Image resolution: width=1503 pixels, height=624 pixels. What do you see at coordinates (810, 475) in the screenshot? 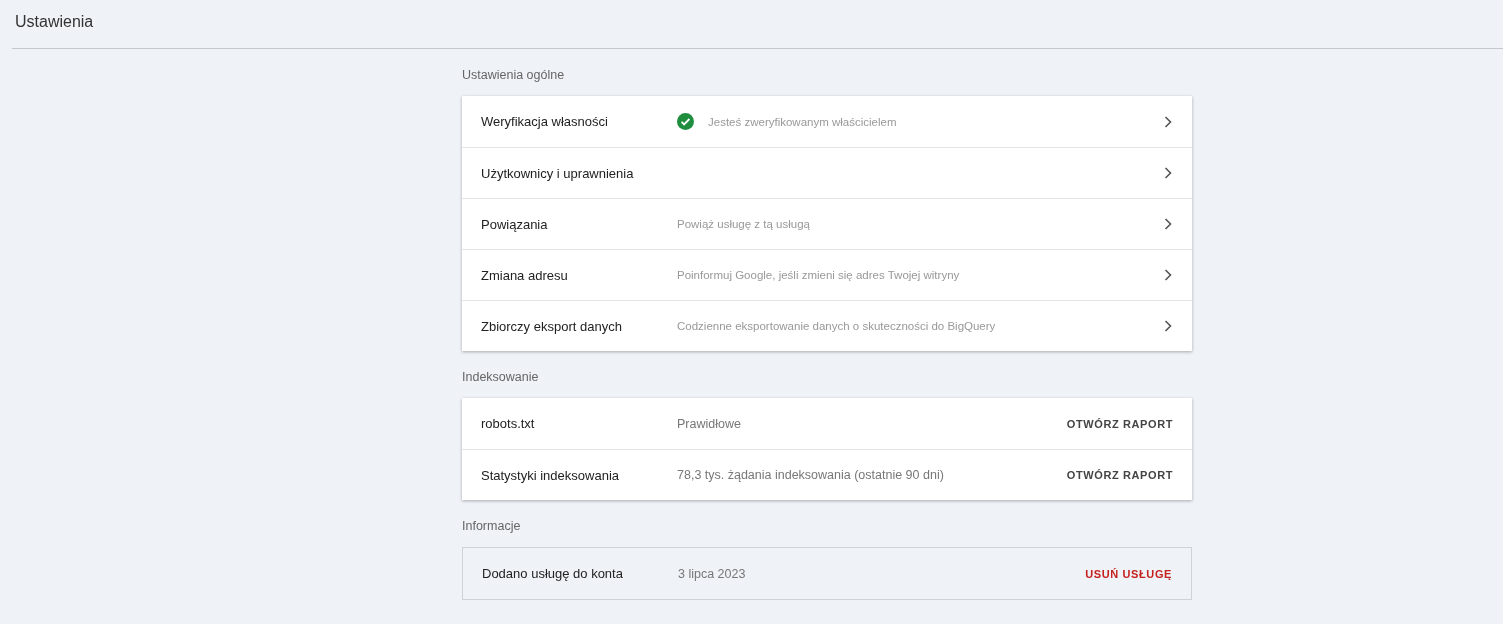
I see `row-description: 78,3 tys. żądania indeksowania (ostatnie 90 dni)` at bounding box center [810, 475].